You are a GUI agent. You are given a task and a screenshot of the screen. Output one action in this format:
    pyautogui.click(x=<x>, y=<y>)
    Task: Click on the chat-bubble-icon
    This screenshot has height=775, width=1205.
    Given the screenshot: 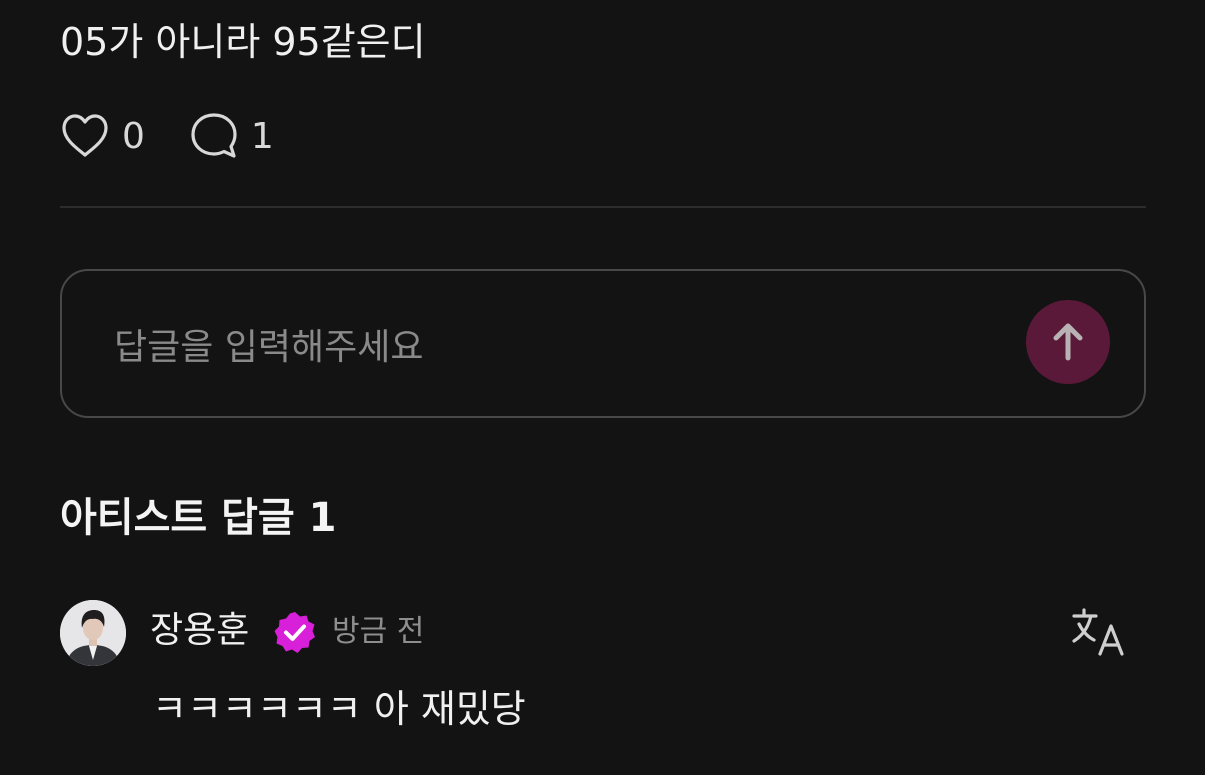 What is the action you would take?
    pyautogui.click(x=214, y=136)
    